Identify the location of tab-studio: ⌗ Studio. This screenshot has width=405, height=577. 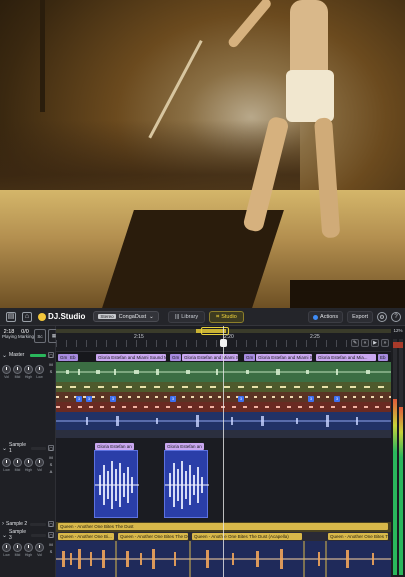
(226, 317).